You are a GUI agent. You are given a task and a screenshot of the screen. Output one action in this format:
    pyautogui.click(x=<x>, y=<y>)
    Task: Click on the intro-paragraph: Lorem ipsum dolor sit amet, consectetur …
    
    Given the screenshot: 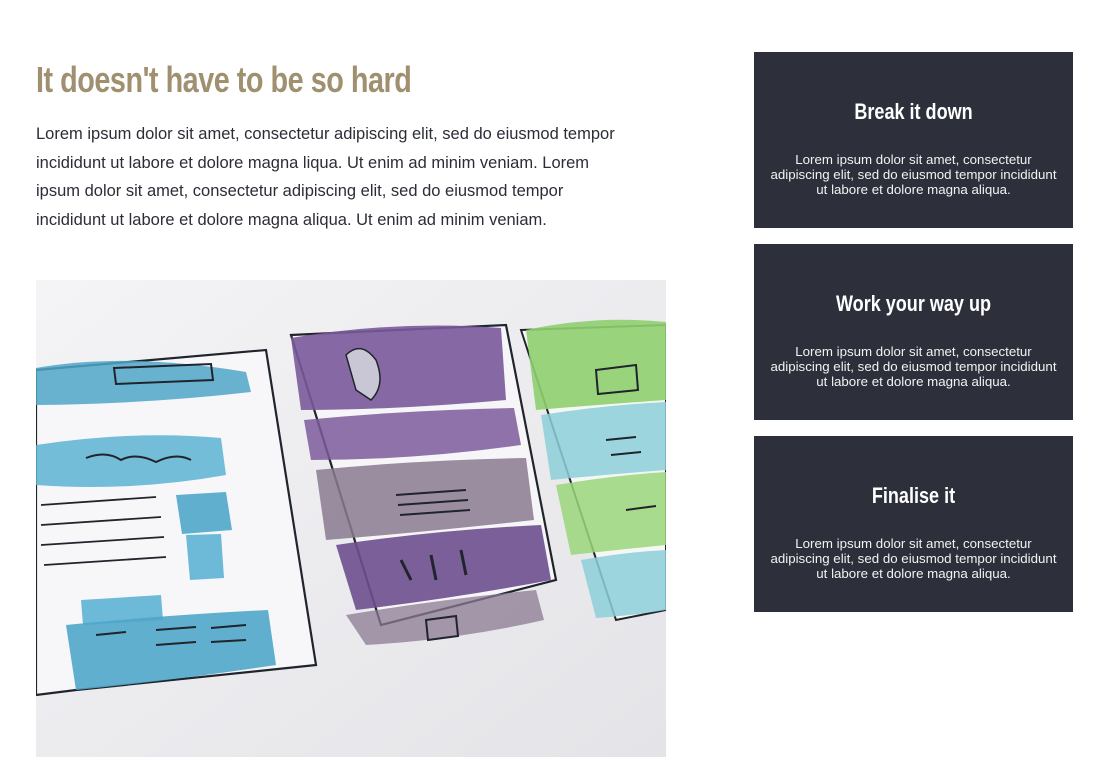 What is the action you would take?
    pyautogui.click(x=325, y=177)
    